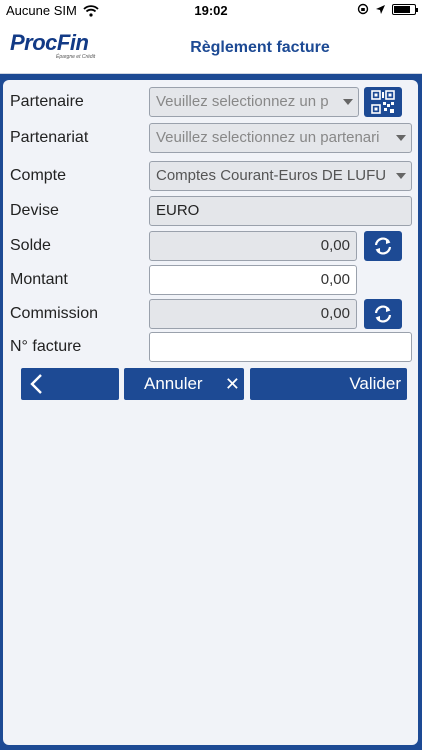 The height and width of the screenshot is (750, 422). Describe the element at coordinates (36, 384) in the screenshot. I see `chevron-left-icon` at that location.